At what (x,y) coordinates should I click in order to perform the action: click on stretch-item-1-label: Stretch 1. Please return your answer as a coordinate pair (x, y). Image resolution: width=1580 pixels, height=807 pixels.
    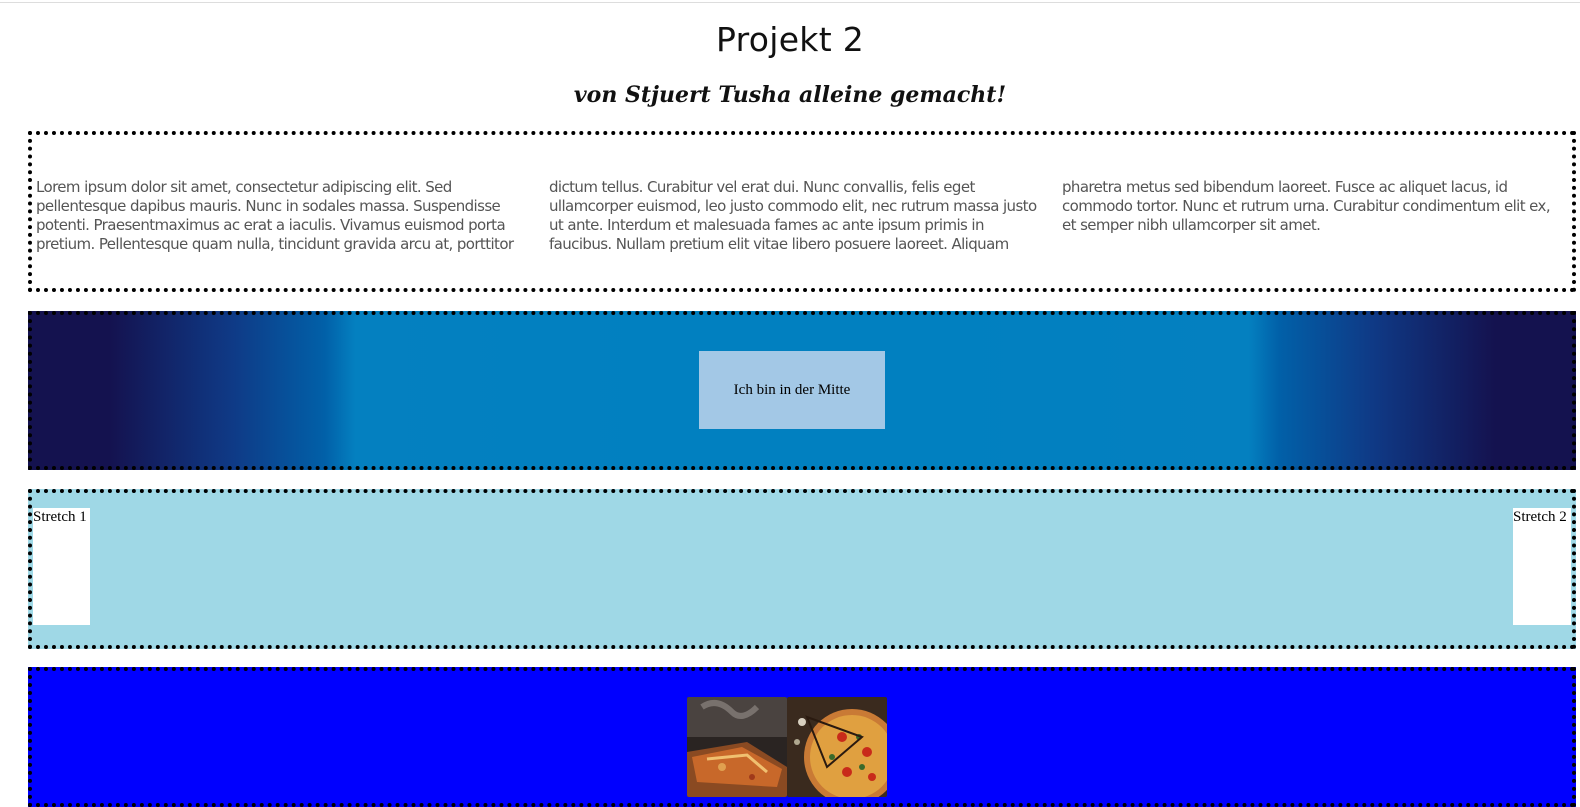
    Looking at the image, I should click on (60, 517).